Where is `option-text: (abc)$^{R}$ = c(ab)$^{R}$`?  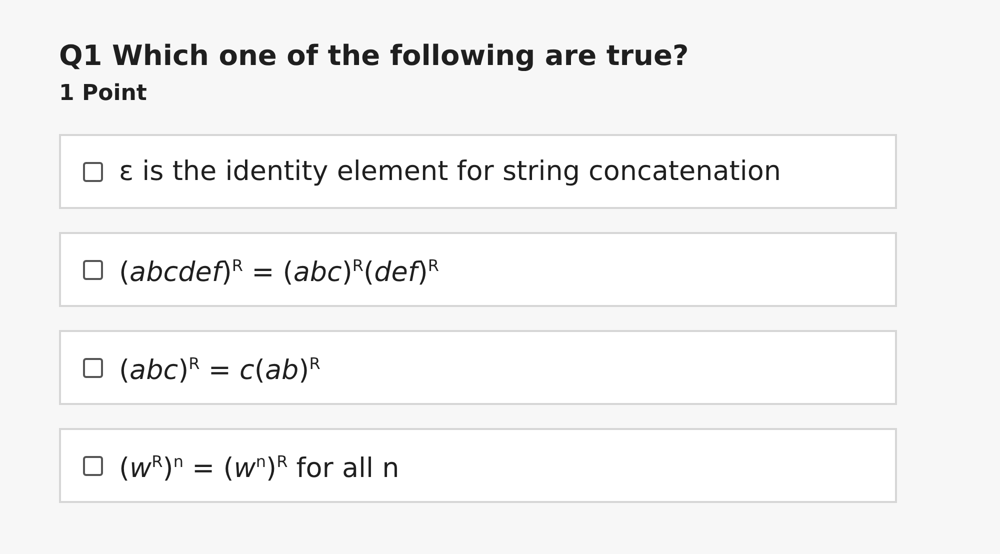
option-text: (abc)$^{R}$ = c(ab)$^{R}$ is located at coordinates (219, 370).